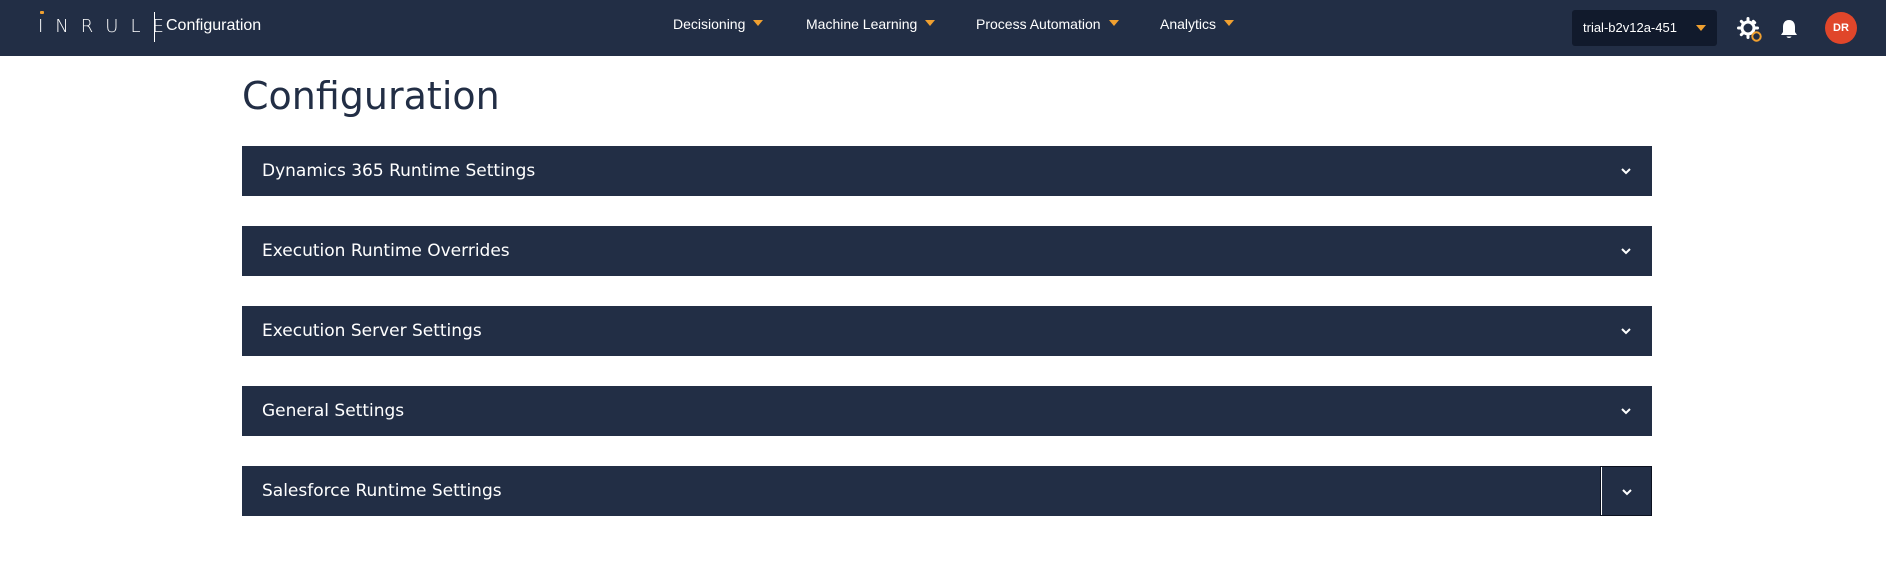 This screenshot has width=1886, height=583. Describe the element at coordinates (371, 96) in the screenshot. I see `page-title: Configuration` at that location.